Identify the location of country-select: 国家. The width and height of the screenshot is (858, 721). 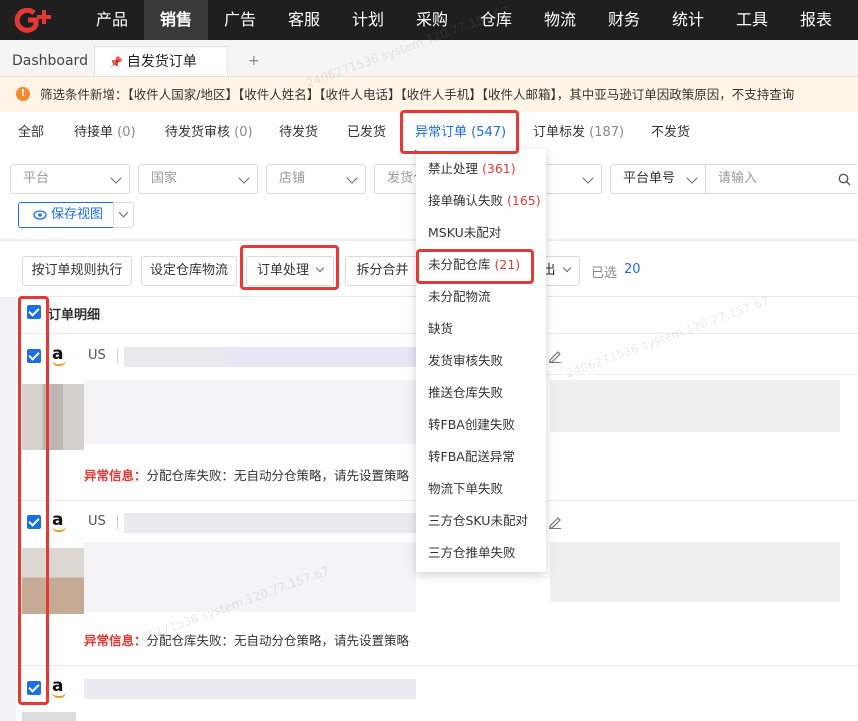
(198, 179).